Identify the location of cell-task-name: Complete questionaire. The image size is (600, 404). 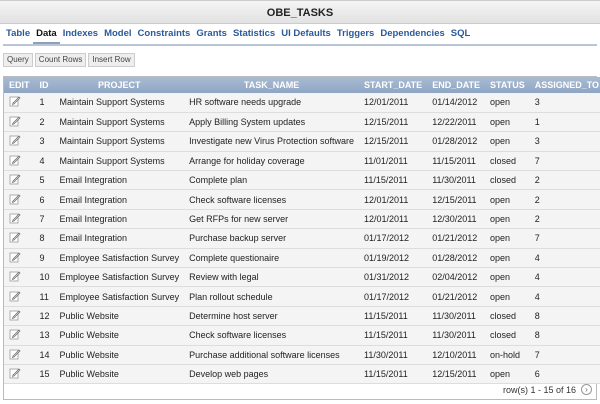
(272, 258).